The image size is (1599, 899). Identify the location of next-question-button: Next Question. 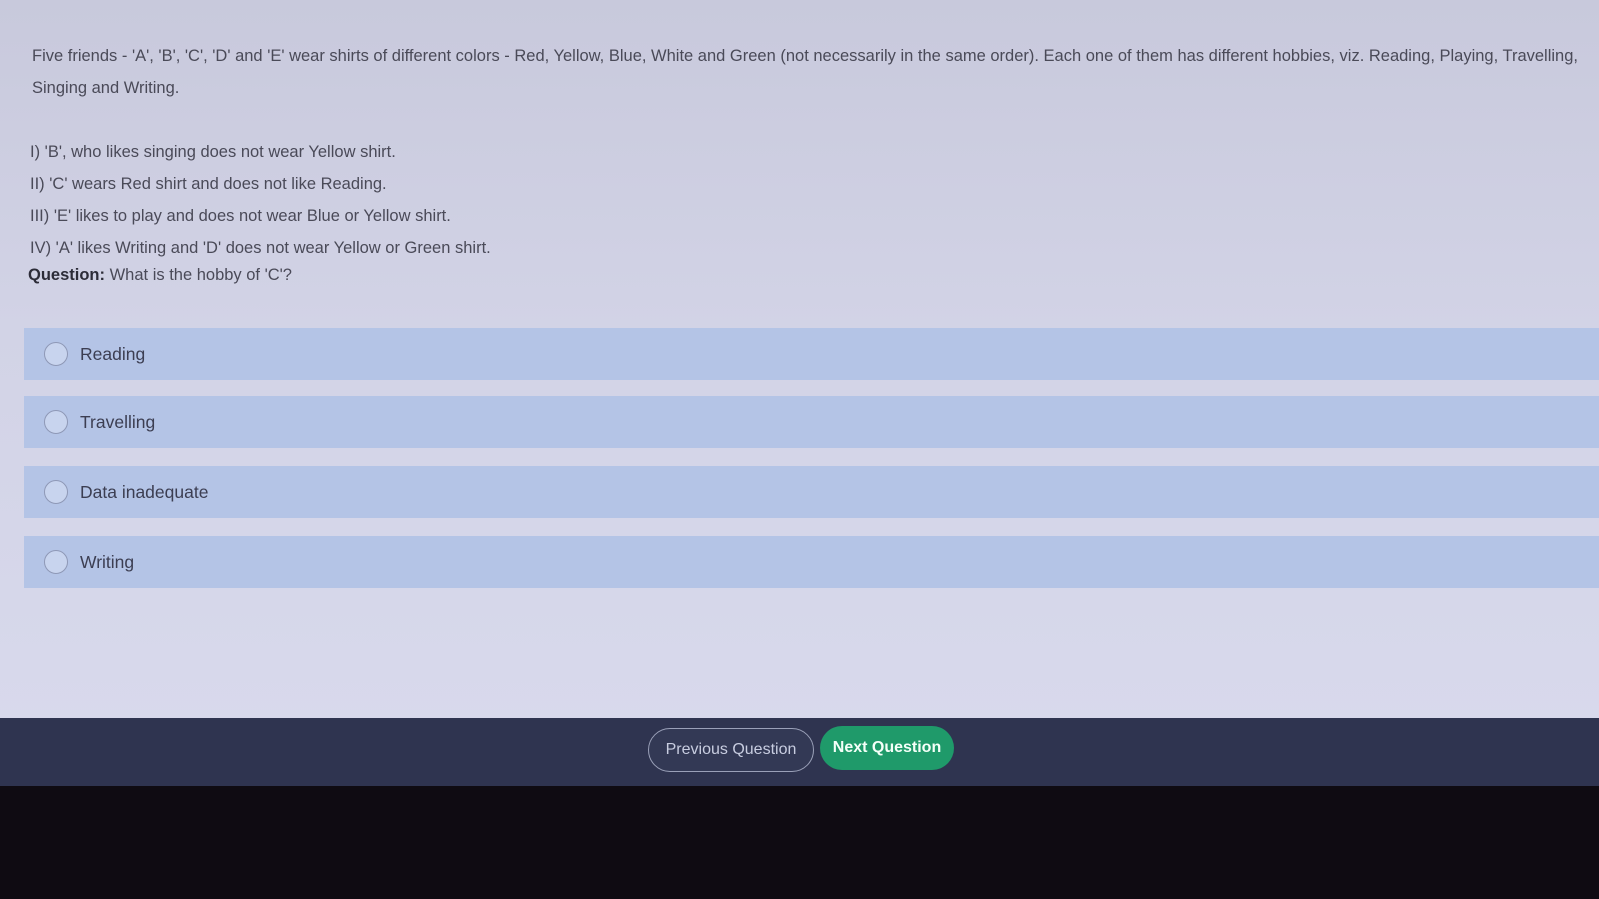
(887, 748).